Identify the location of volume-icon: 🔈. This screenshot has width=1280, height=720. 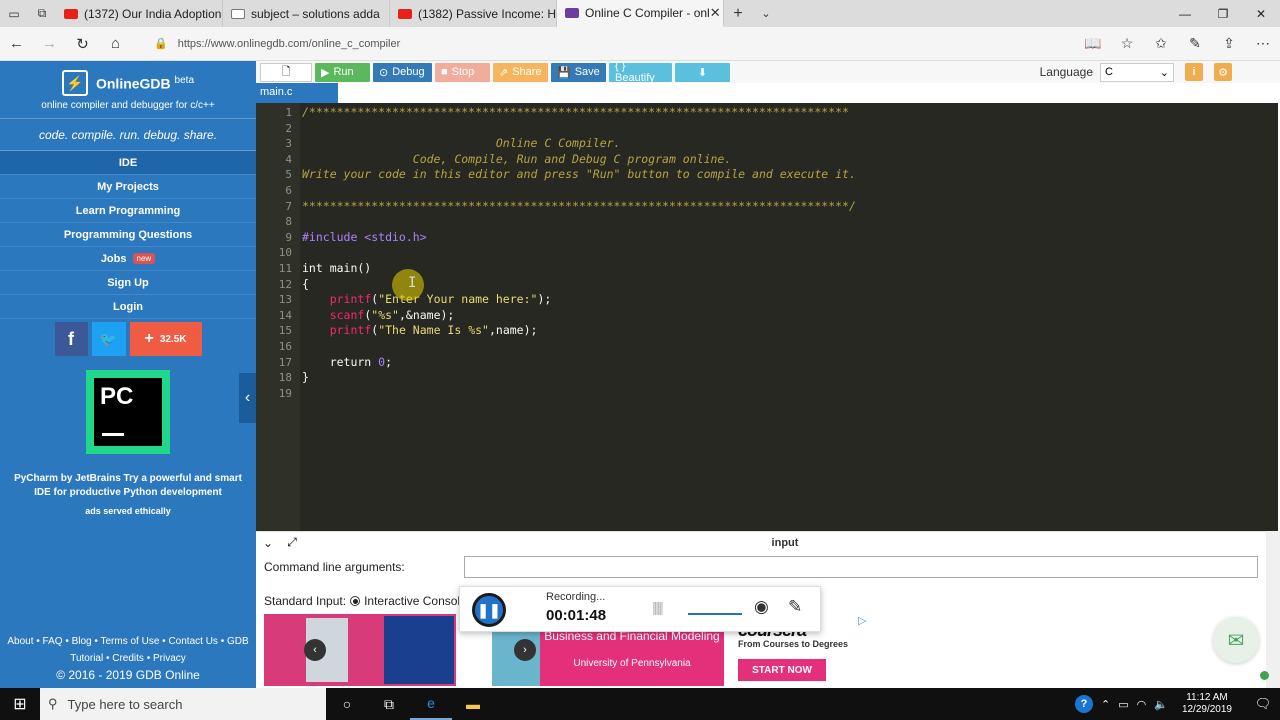
(1161, 704).